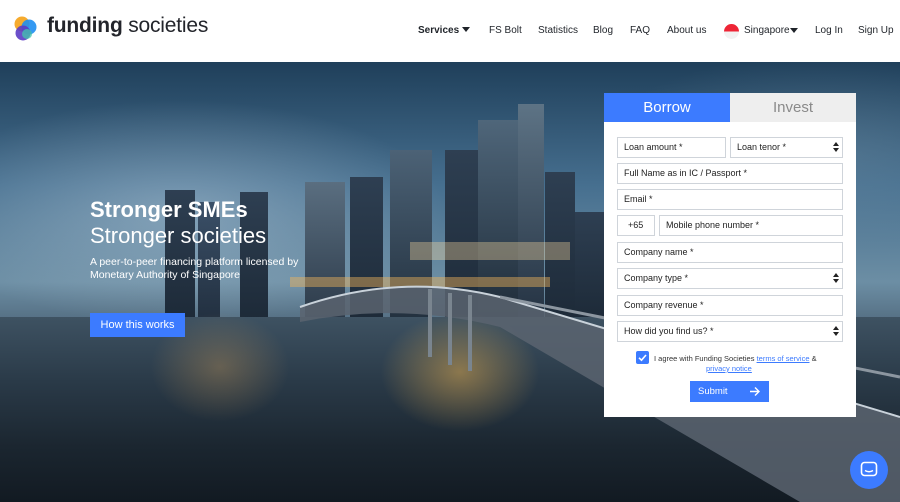 The width and height of the screenshot is (900, 502). I want to click on nav-services: Services, so click(438, 30).